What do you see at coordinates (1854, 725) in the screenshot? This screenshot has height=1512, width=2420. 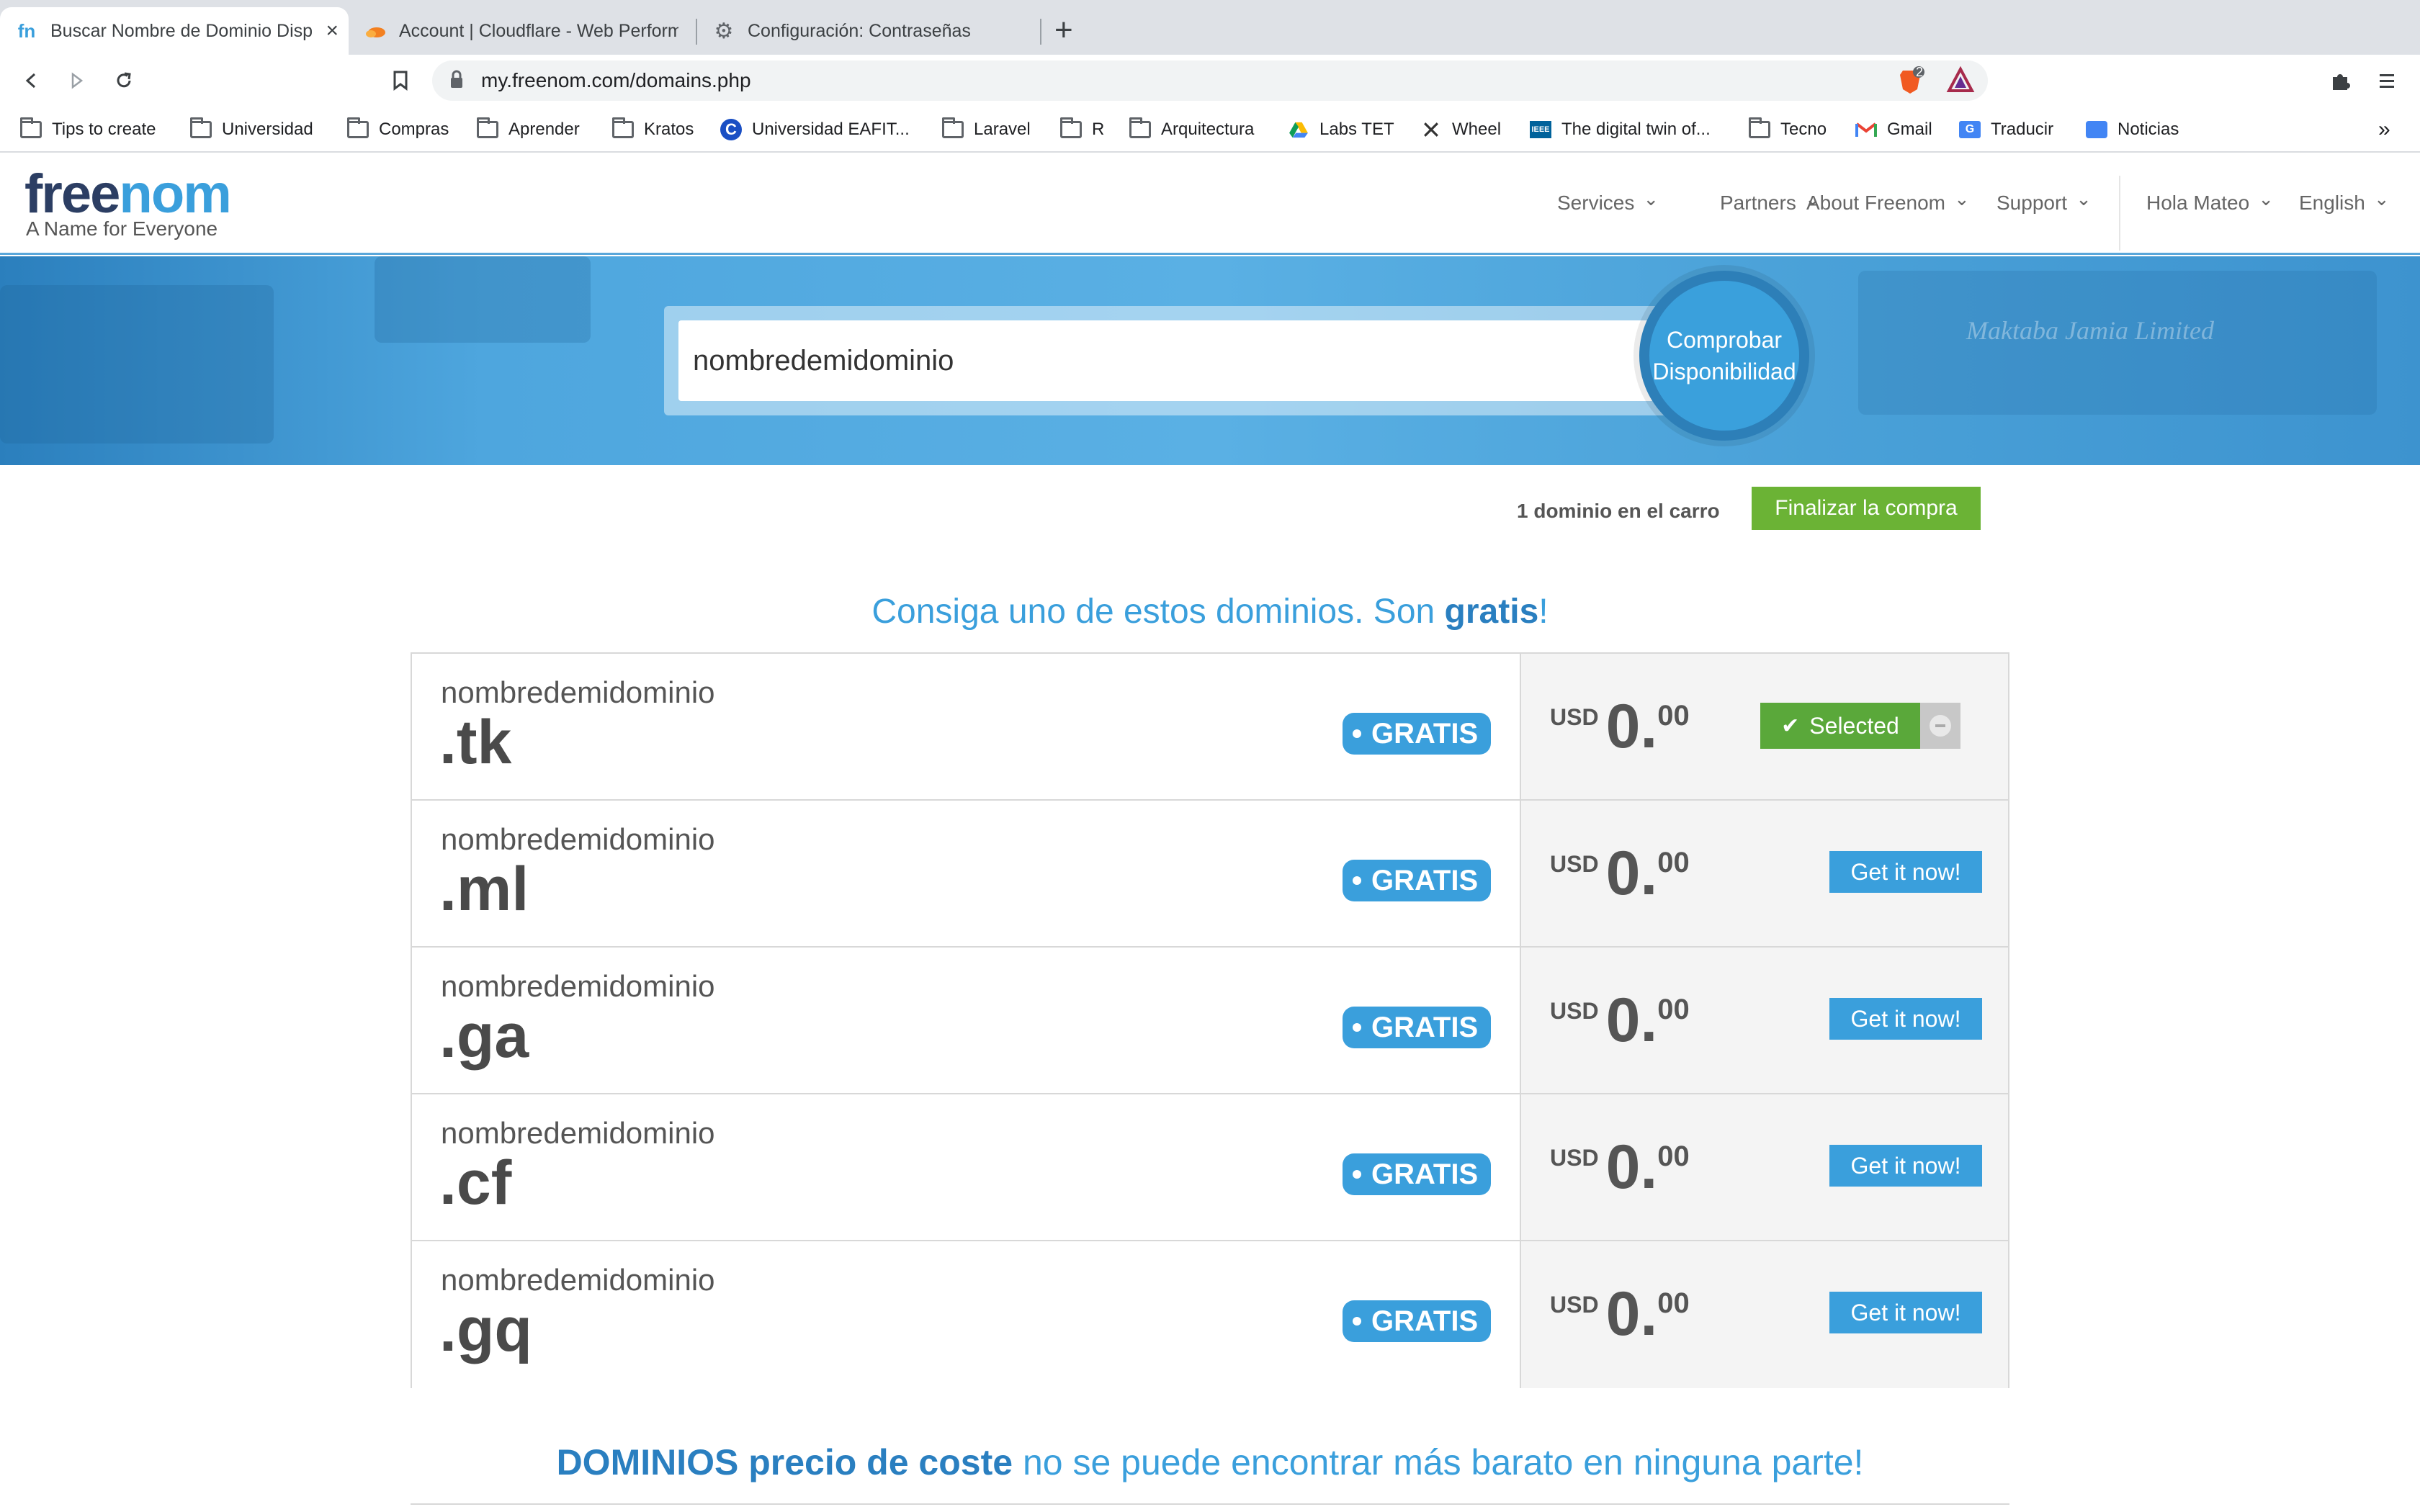 I see `selected-label: Selected` at bounding box center [1854, 725].